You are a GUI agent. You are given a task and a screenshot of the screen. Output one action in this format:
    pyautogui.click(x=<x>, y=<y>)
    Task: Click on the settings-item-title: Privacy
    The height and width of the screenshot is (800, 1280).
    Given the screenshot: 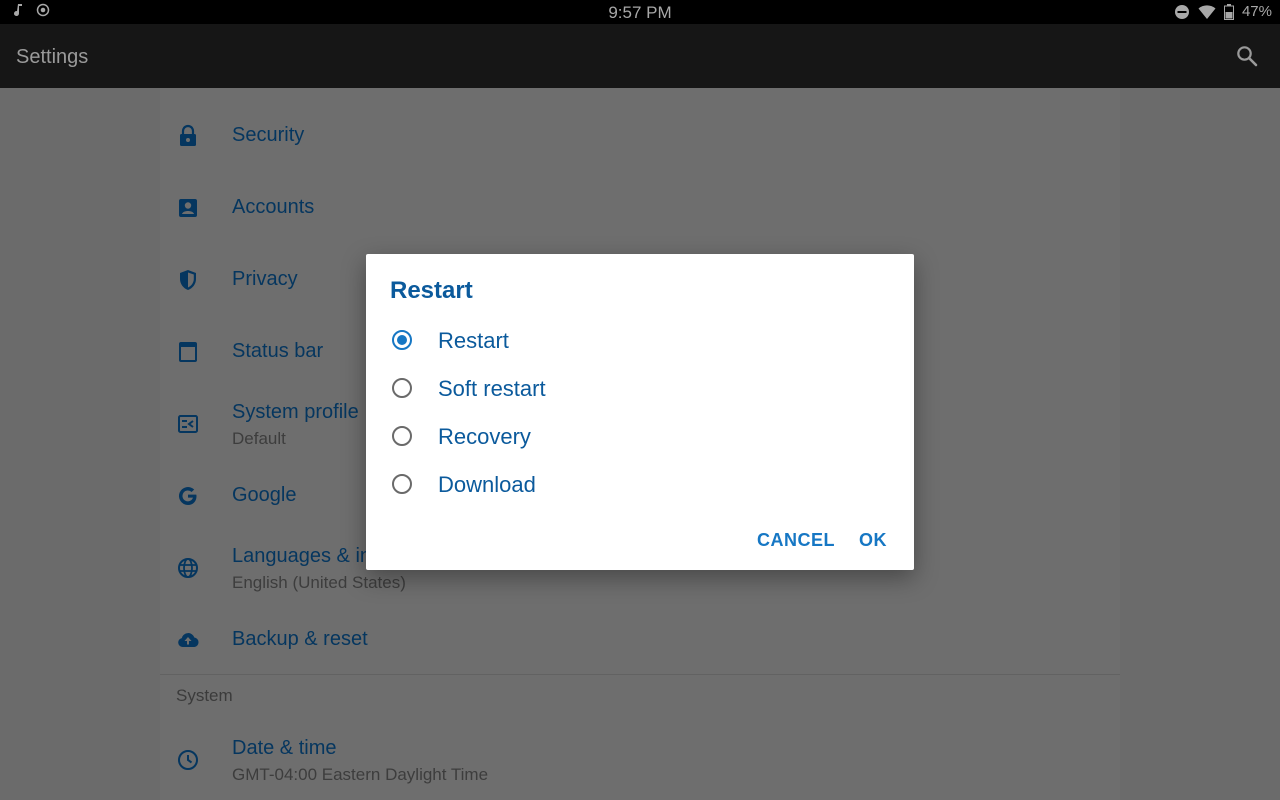 What is the action you would take?
    pyautogui.click(x=265, y=279)
    